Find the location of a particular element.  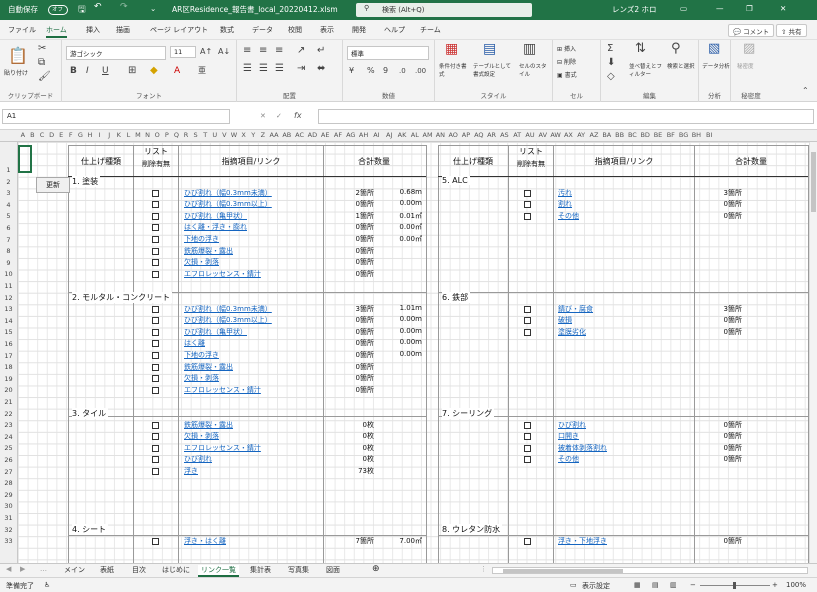

row-header: 14 is located at coordinates (8, 321).